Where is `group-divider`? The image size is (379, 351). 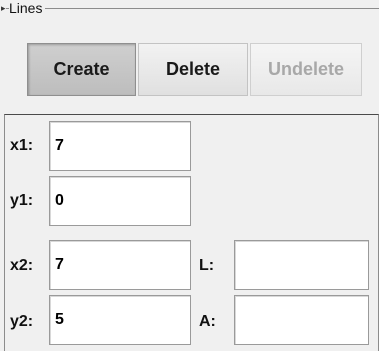
group-divider is located at coordinates (192, 8).